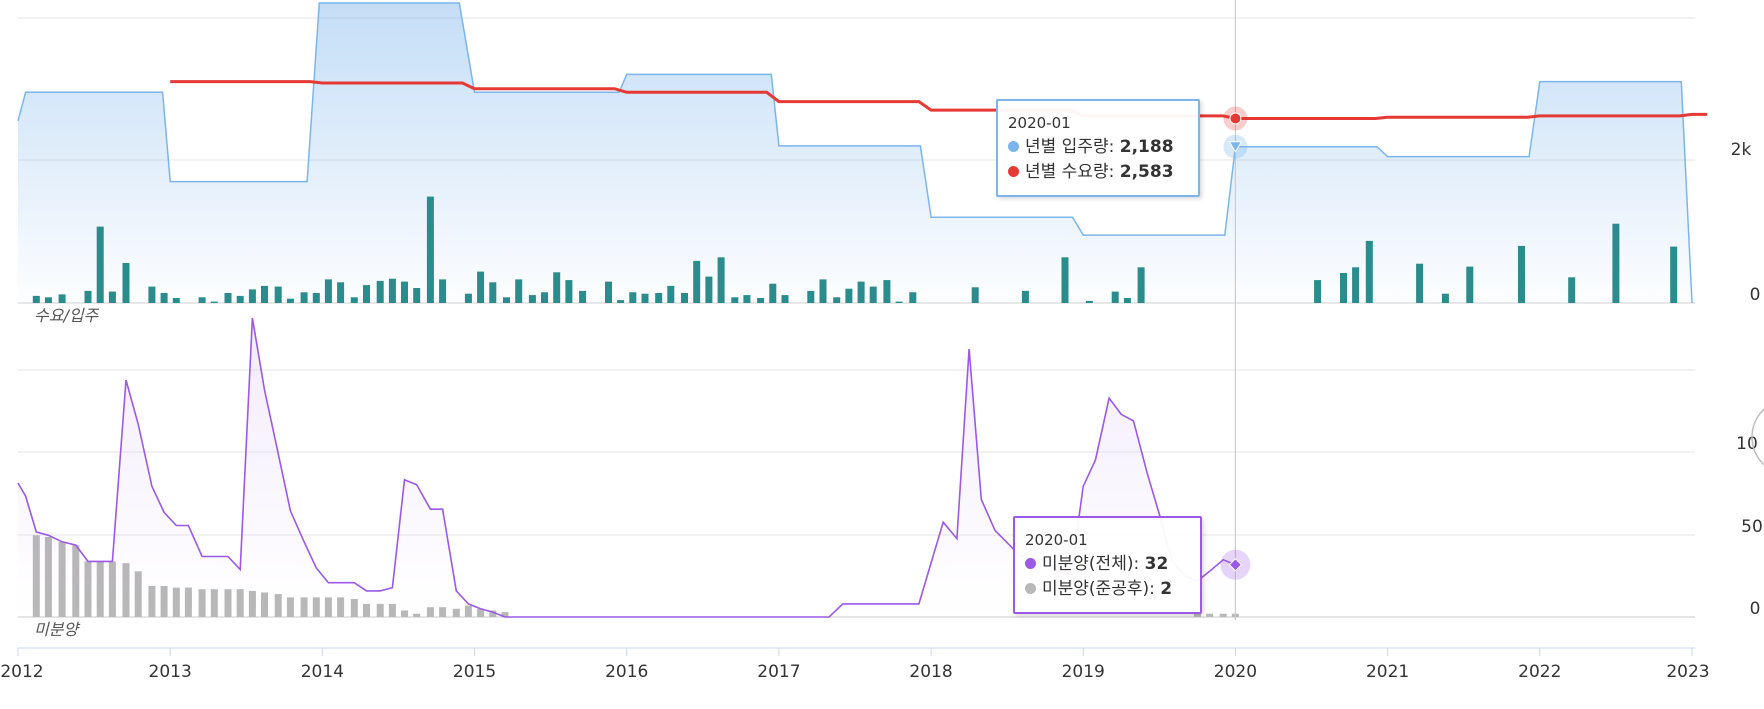 The height and width of the screenshot is (709, 1764). What do you see at coordinates (1387, 672) in the screenshot?
I see `x-tick-label: 2021` at bounding box center [1387, 672].